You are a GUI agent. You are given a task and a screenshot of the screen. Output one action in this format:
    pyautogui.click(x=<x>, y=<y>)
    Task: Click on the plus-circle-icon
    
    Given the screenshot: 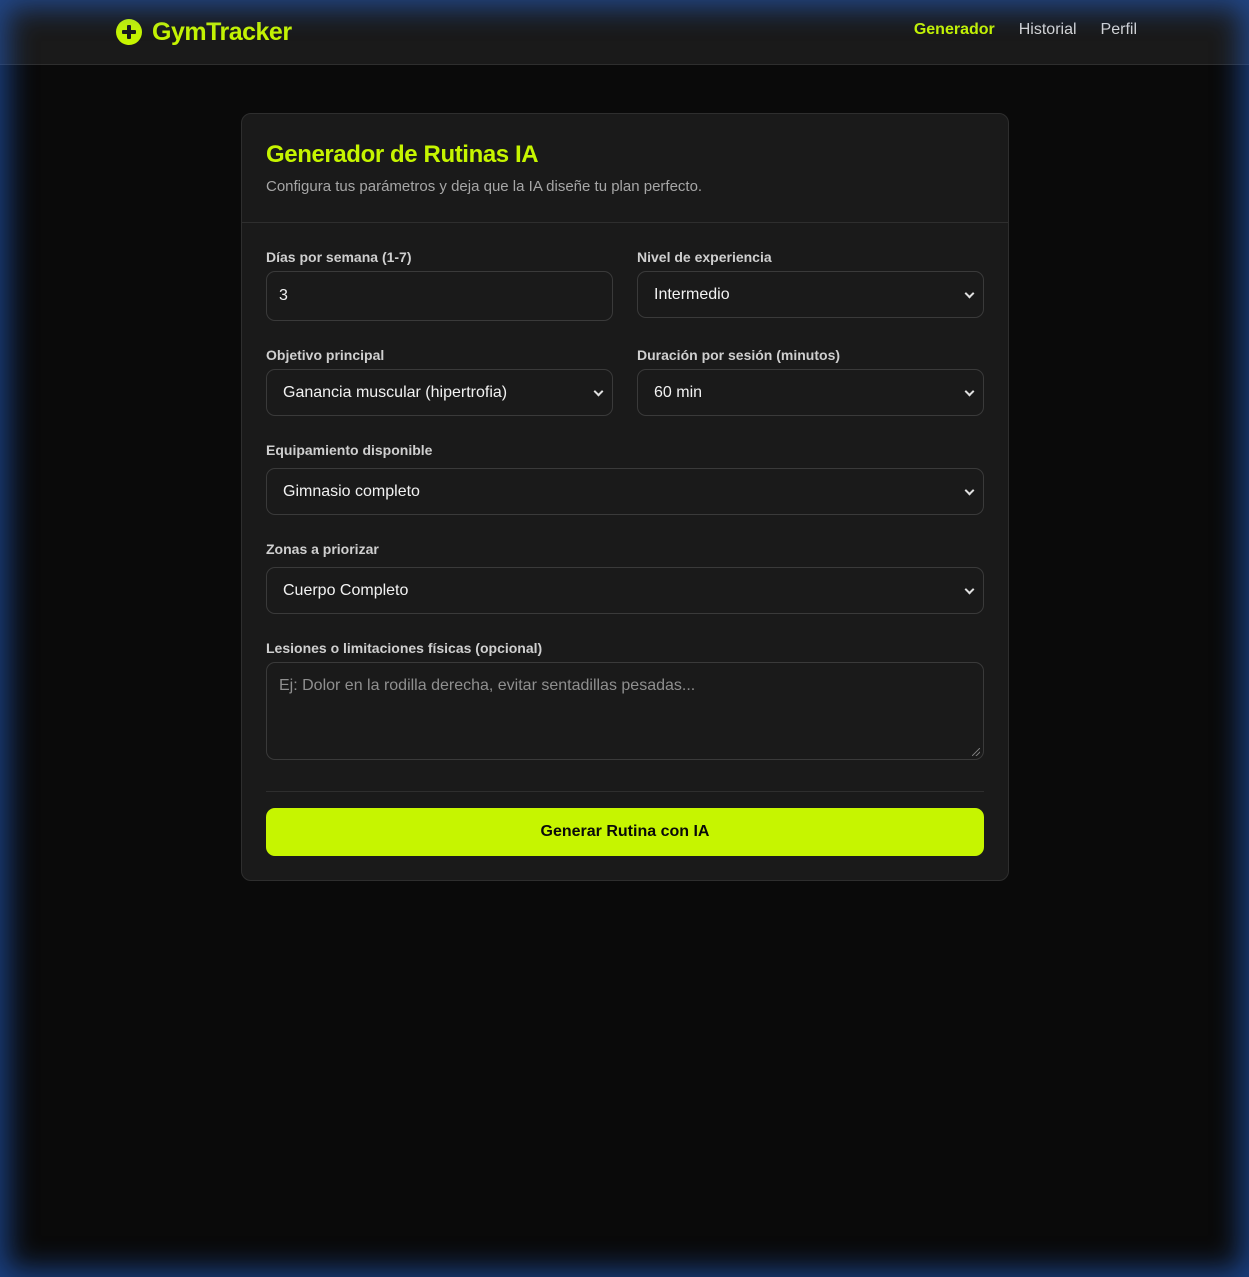 What is the action you would take?
    pyautogui.click(x=129, y=32)
    